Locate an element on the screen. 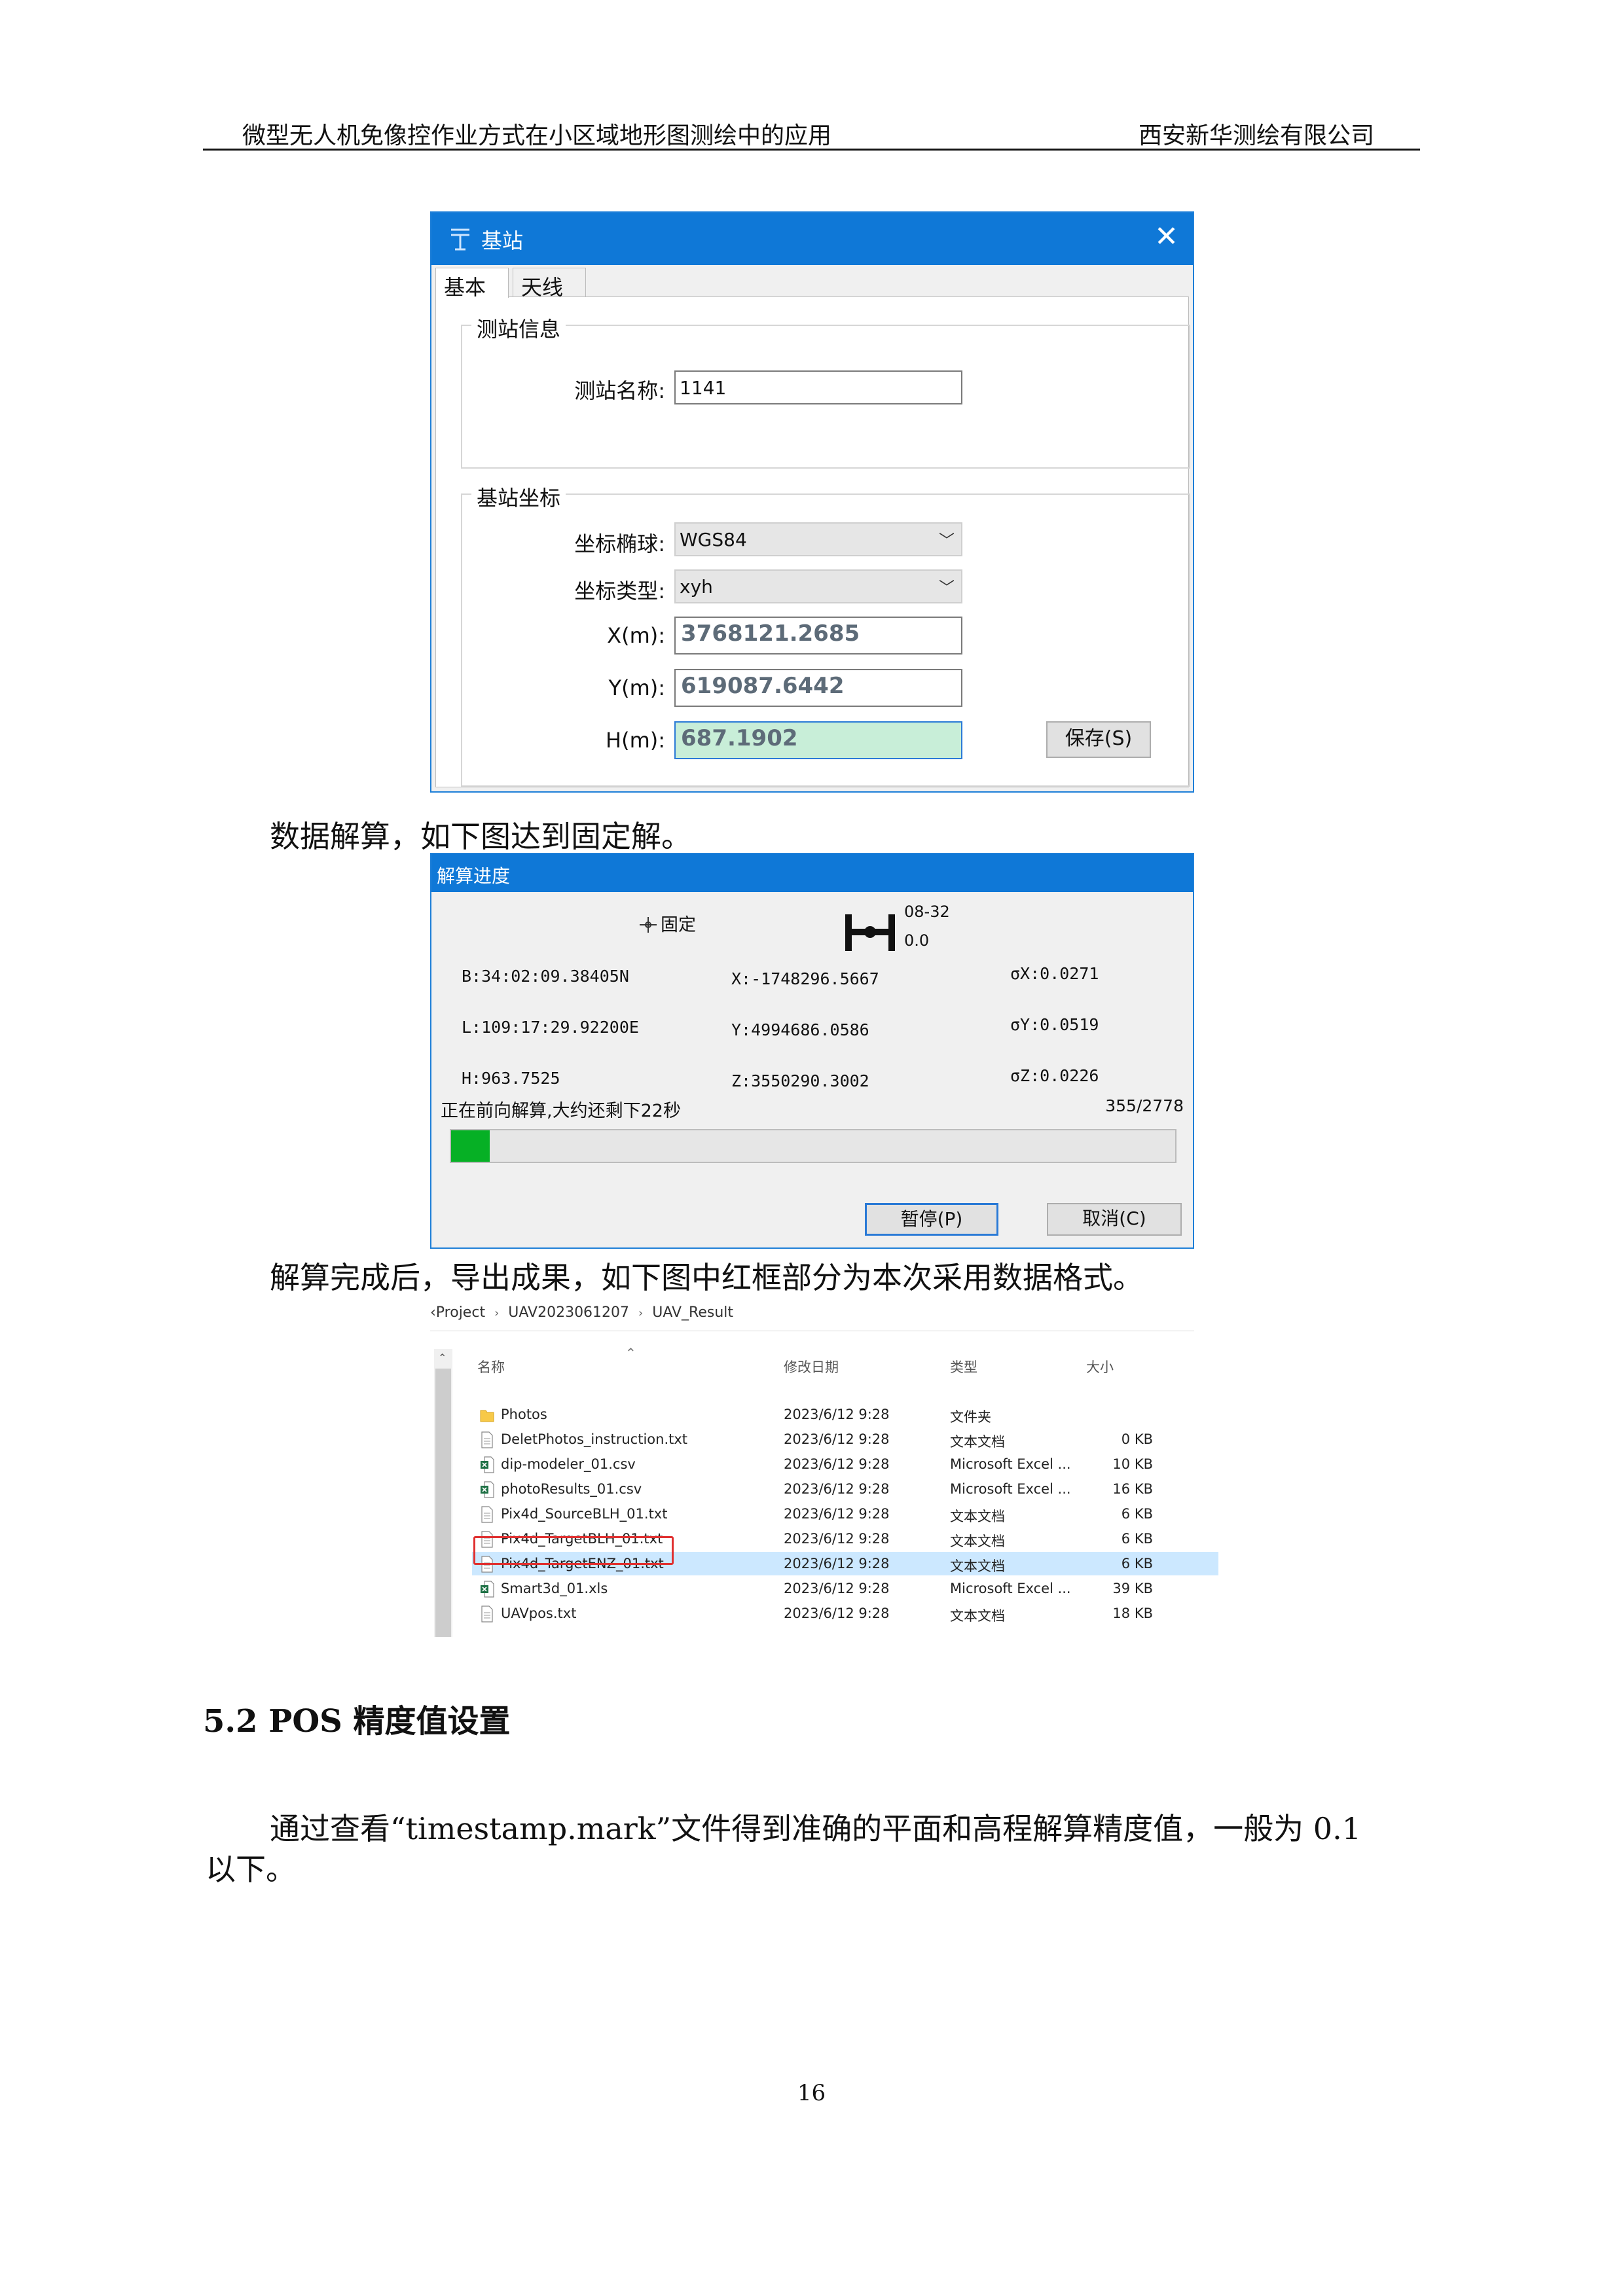 This screenshot has width=1623, height=2296. file-type: 文件夹 is located at coordinates (970, 1417).